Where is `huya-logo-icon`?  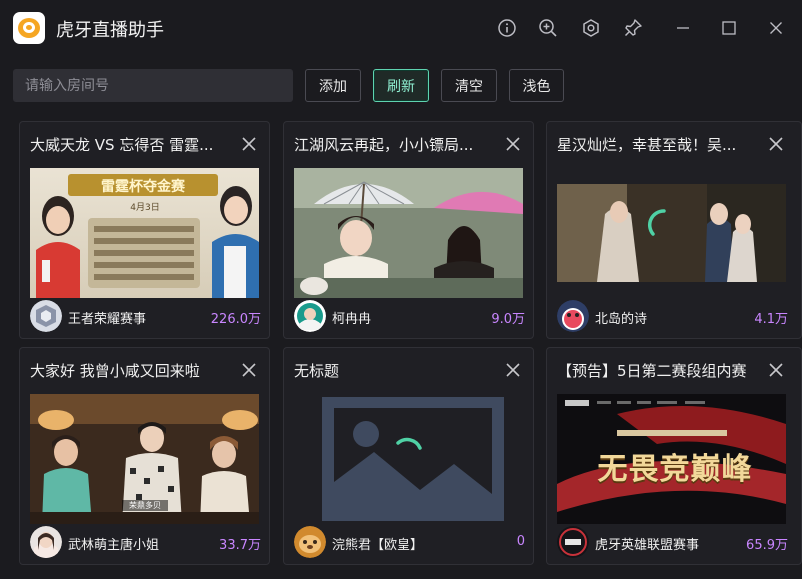
huya-logo-icon is located at coordinates (29, 28).